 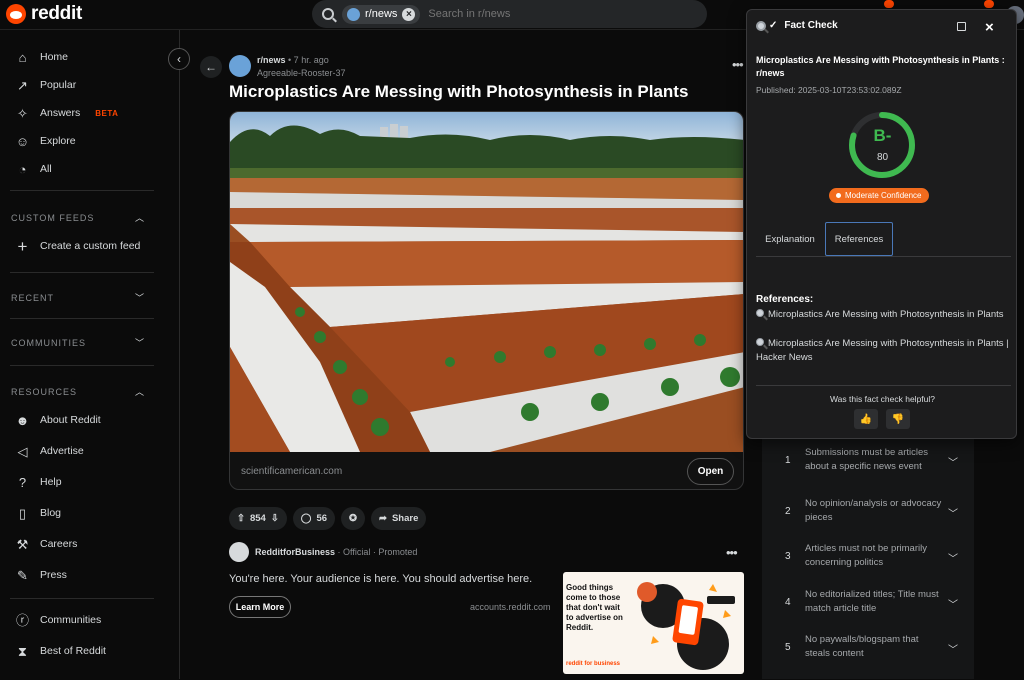 I want to click on downvote-icon: ⇩, so click(x=275, y=518).